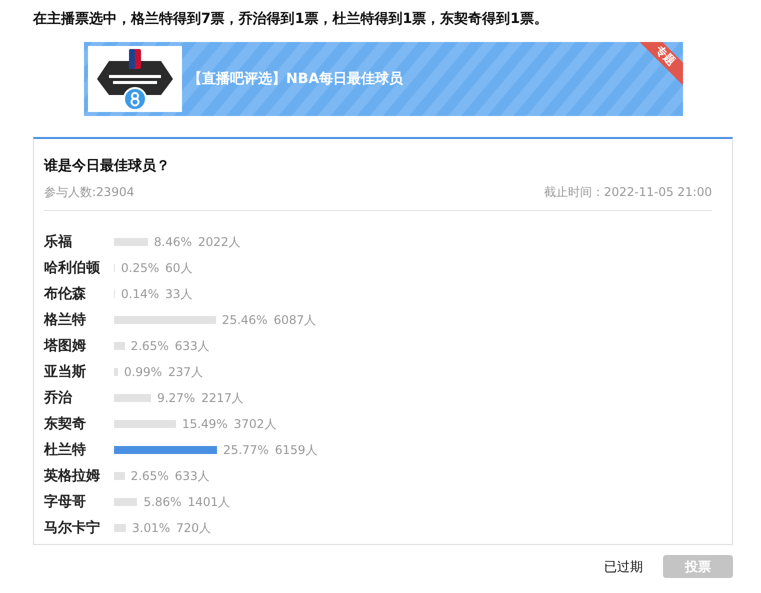 The image size is (761, 593). Describe the element at coordinates (72, 268) in the screenshot. I see `option-name: 哈利伯顿` at that location.